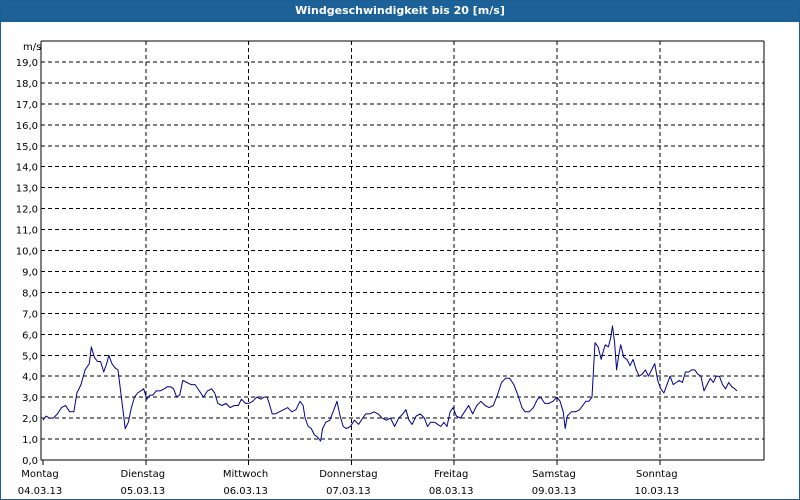 The height and width of the screenshot is (500, 800). What do you see at coordinates (30, 419) in the screenshot?
I see `y-tick-label: 2,0` at bounding box center [30, 419].